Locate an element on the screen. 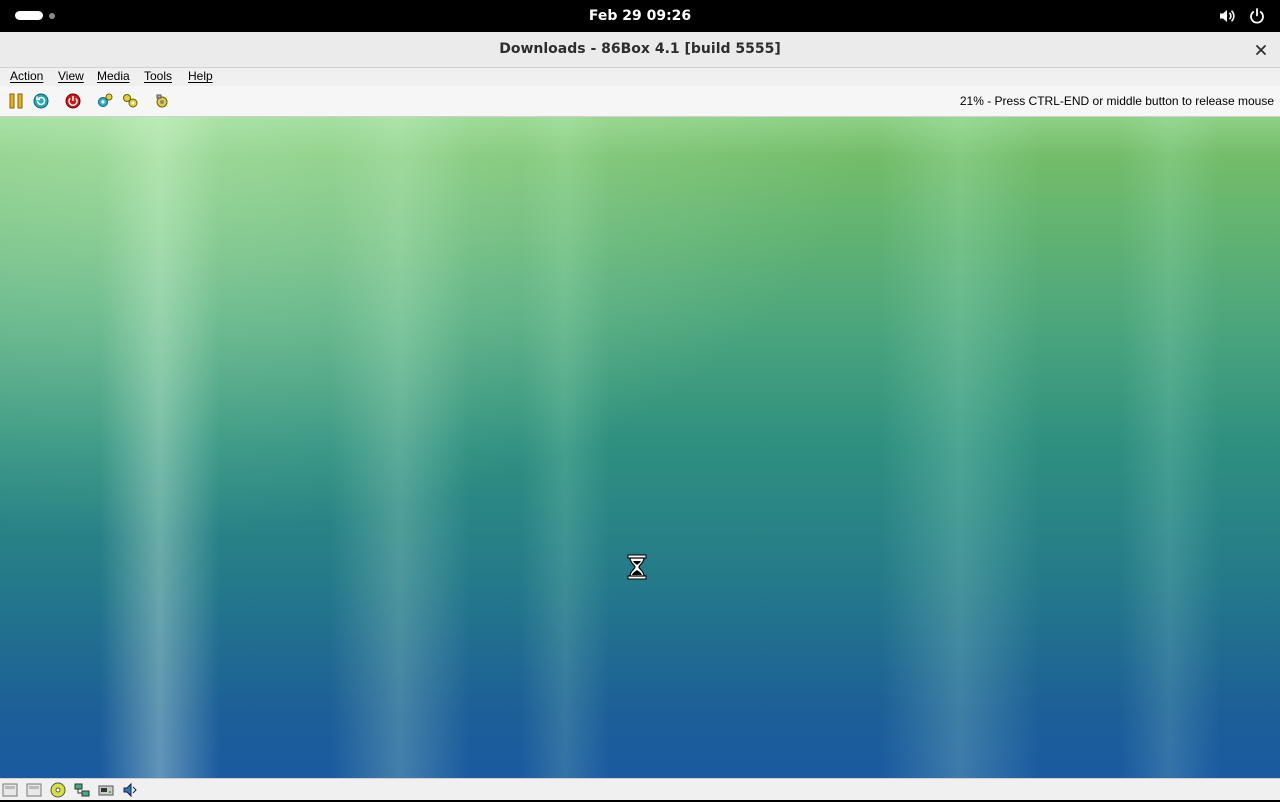 Image resolution: width=1280 pixels, height=802 pixels. ctrl-alt-del-button is located at coordinates (130, 101).